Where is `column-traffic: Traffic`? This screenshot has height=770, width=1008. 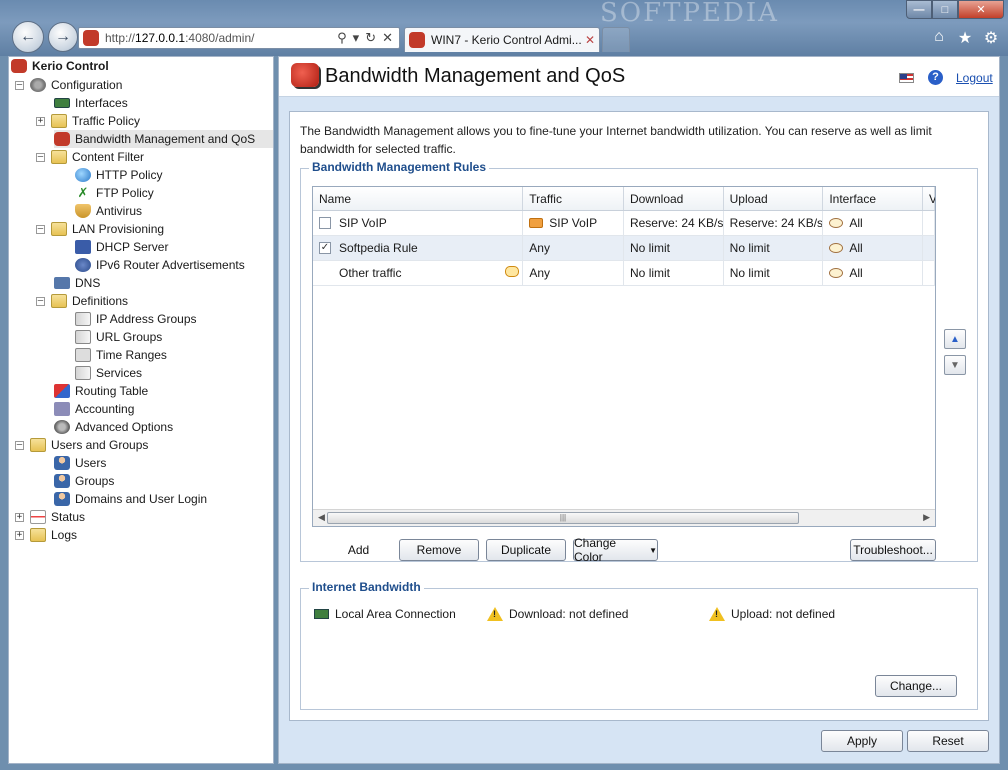 column-traffic: Traffic is located at coordinates (573, 198).